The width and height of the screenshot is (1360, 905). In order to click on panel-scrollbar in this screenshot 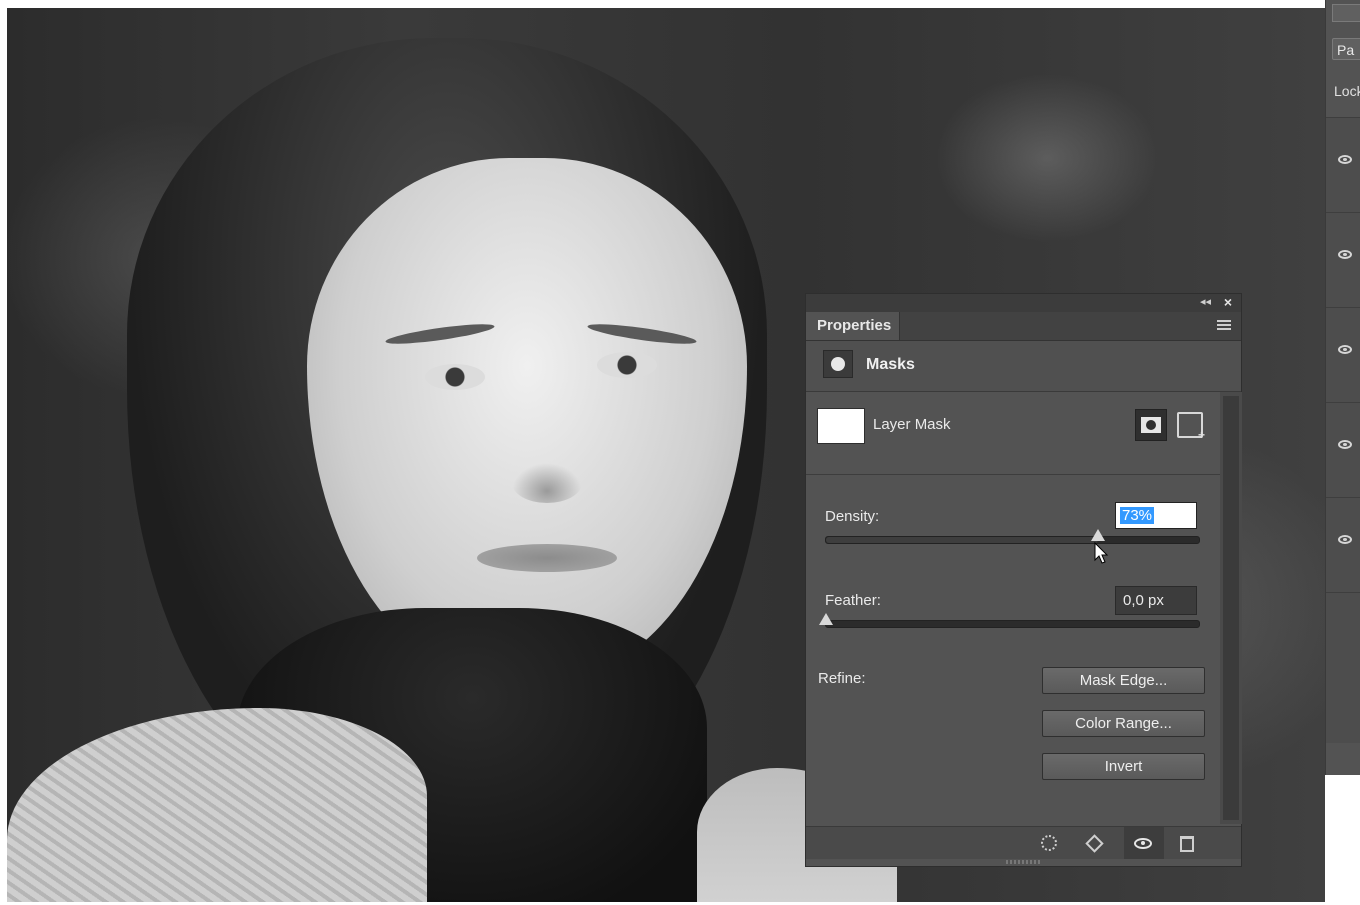, I will do `click(1231, 608)`.